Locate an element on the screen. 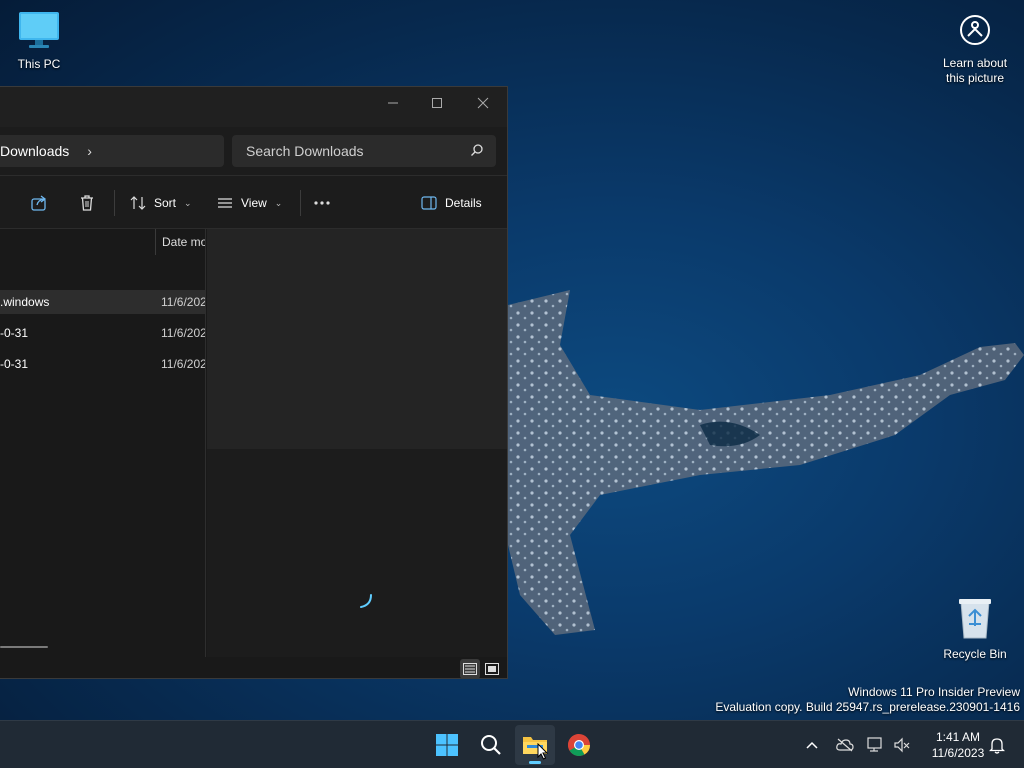 This screenshot has width=1024, height=768. address-row: Downloads › Search Downloads is located at coordinates (253, 151).